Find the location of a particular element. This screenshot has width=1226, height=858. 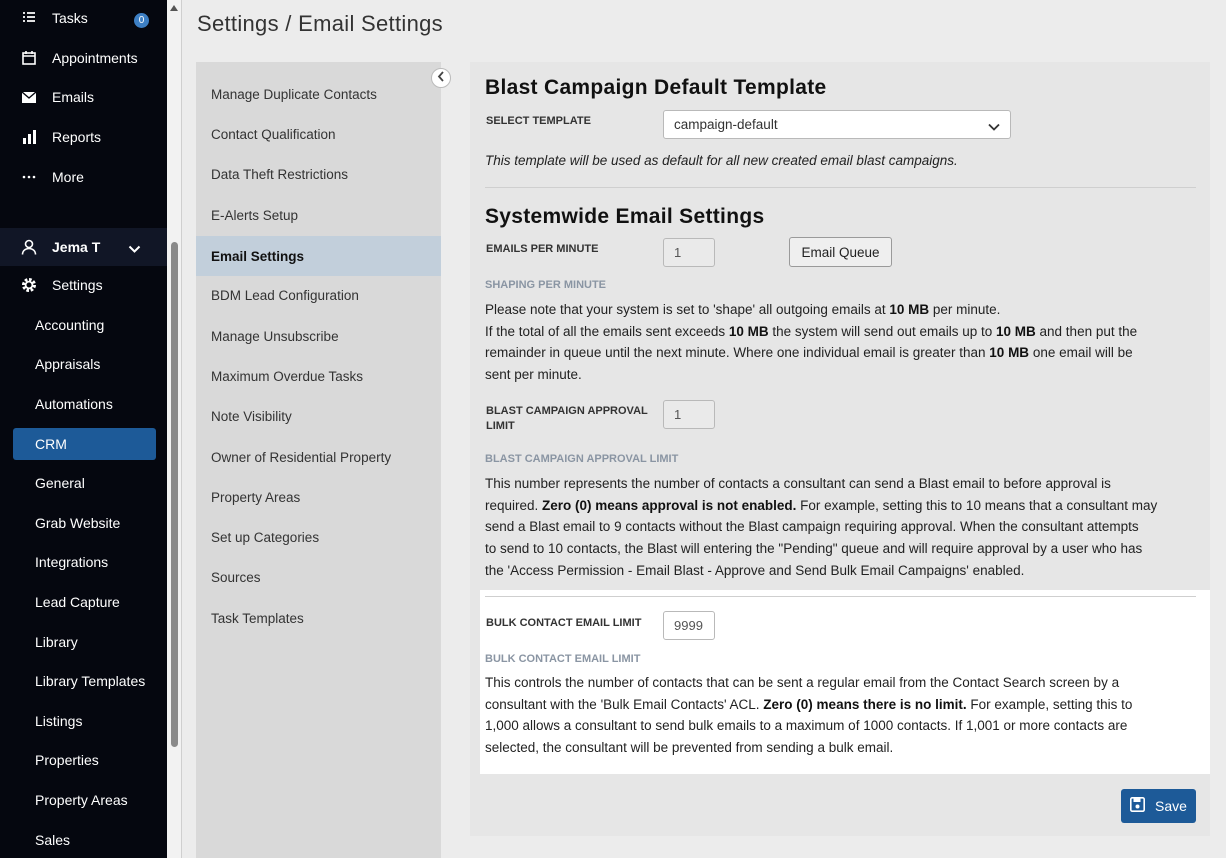

blast-approval-limit-input: 1 is located at coordinates (689, 414).